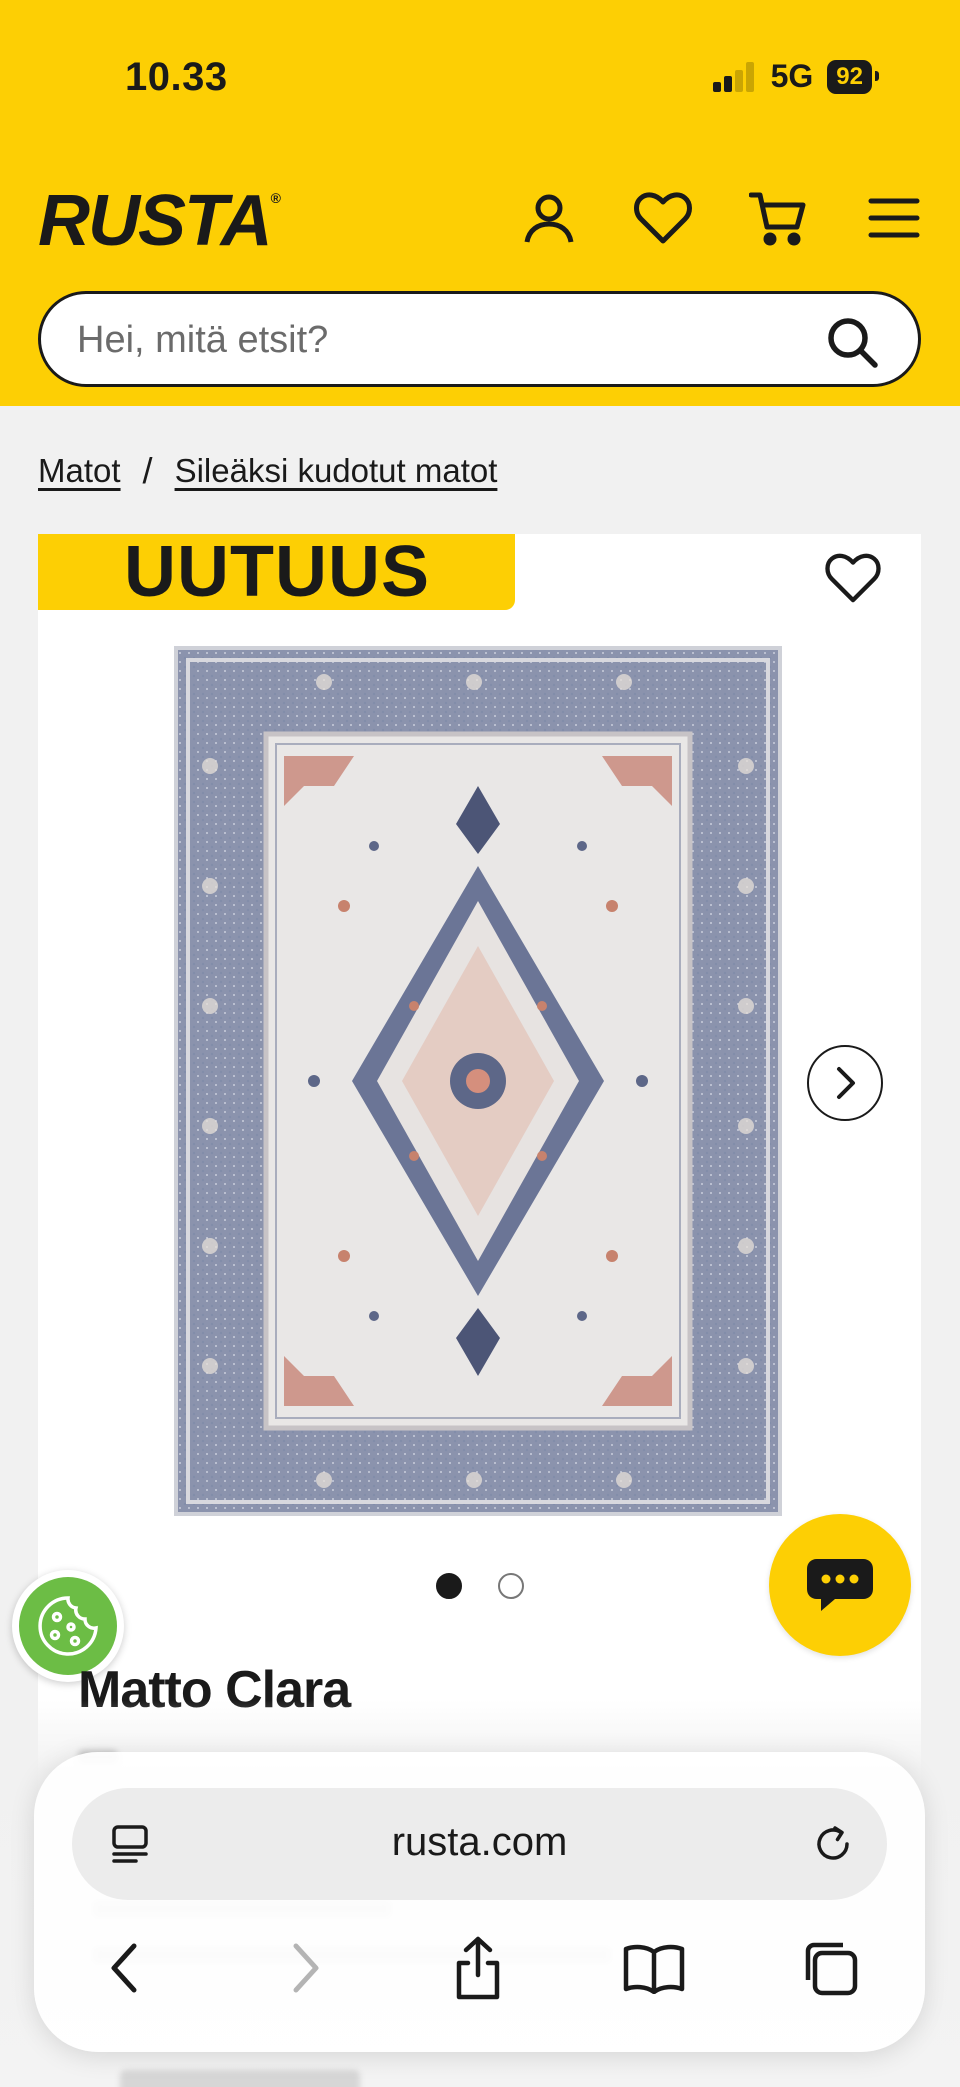 The width and height of the screenshot is (960, 2087). I want to click on address-bar: rusta.com, so click(479, 1844).